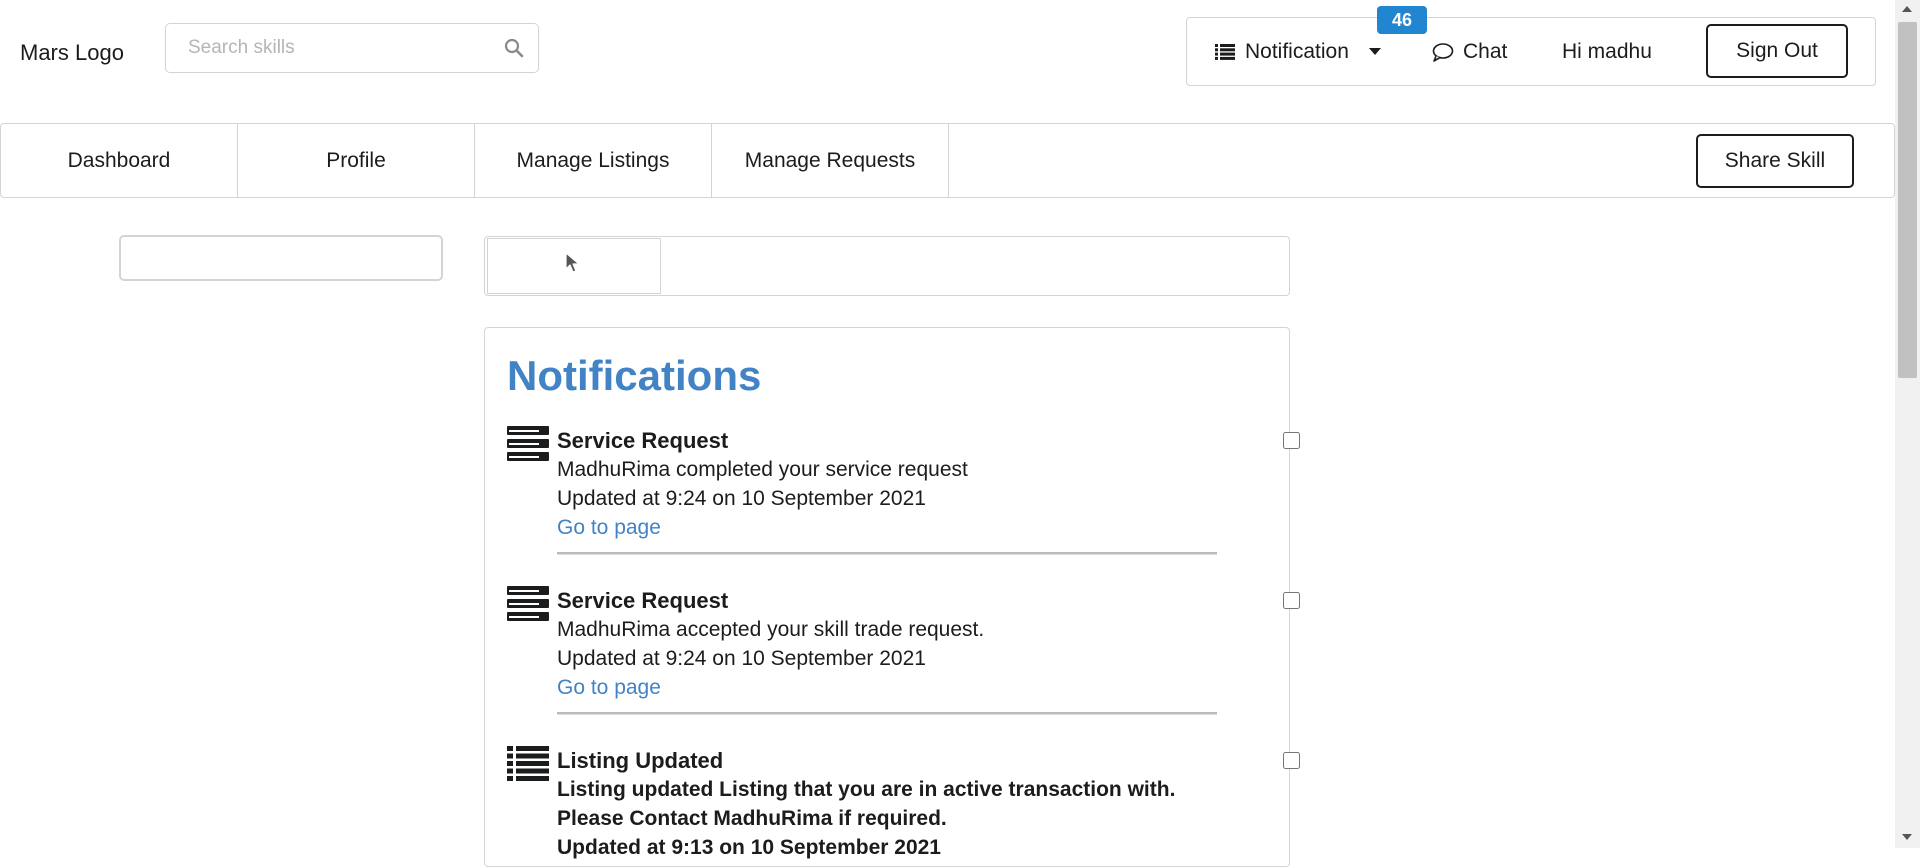 Image resolution: width=1920 pixels, height=867 pixels. What do you see at coordinates (1374, 51) in the screenshot?
I see `caret-down-icon` at bounding box center [1374, 51].